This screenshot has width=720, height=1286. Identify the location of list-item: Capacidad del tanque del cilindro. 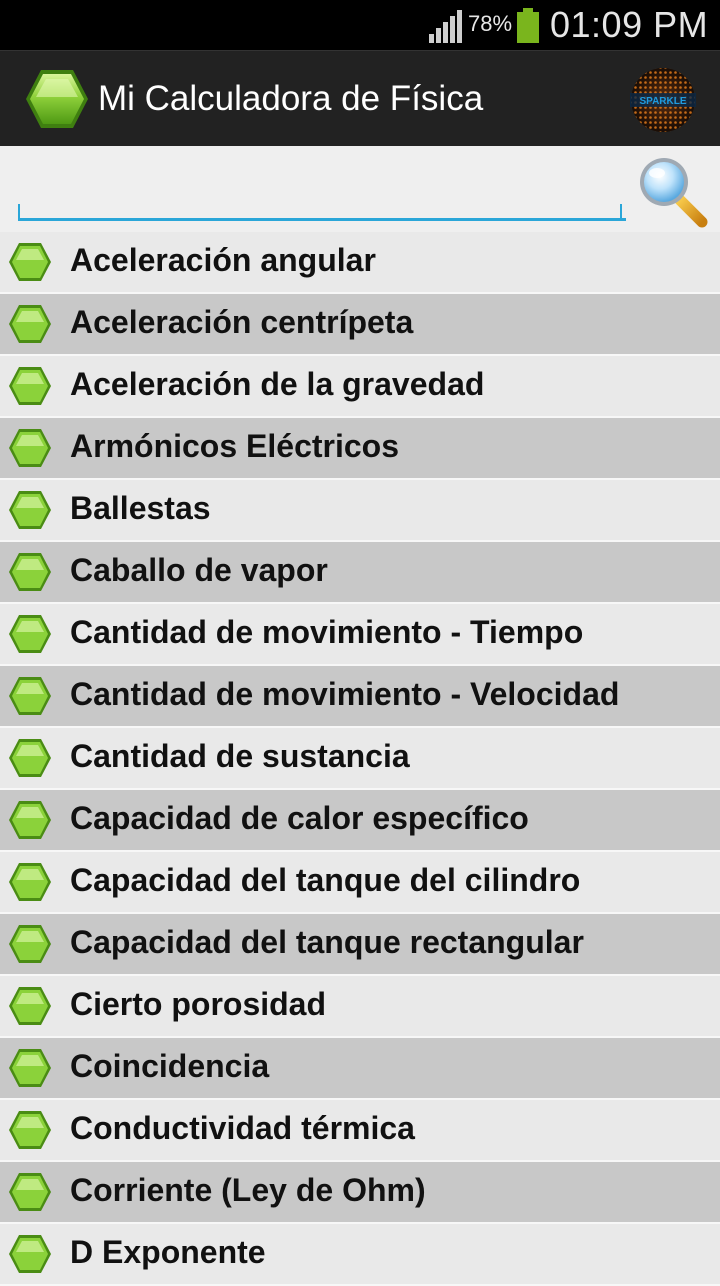
(360, 883).